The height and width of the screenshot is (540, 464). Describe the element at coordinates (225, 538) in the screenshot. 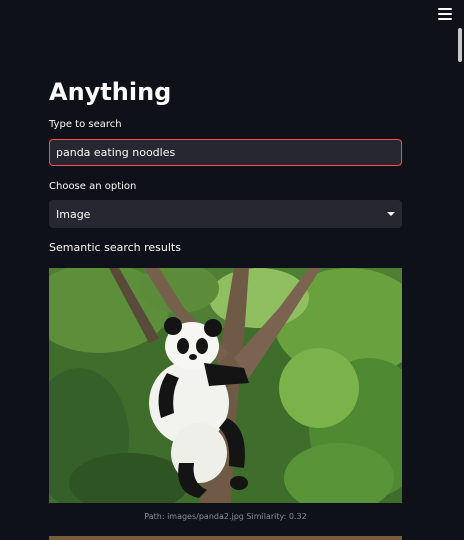

I see `next-result-image` at that location.